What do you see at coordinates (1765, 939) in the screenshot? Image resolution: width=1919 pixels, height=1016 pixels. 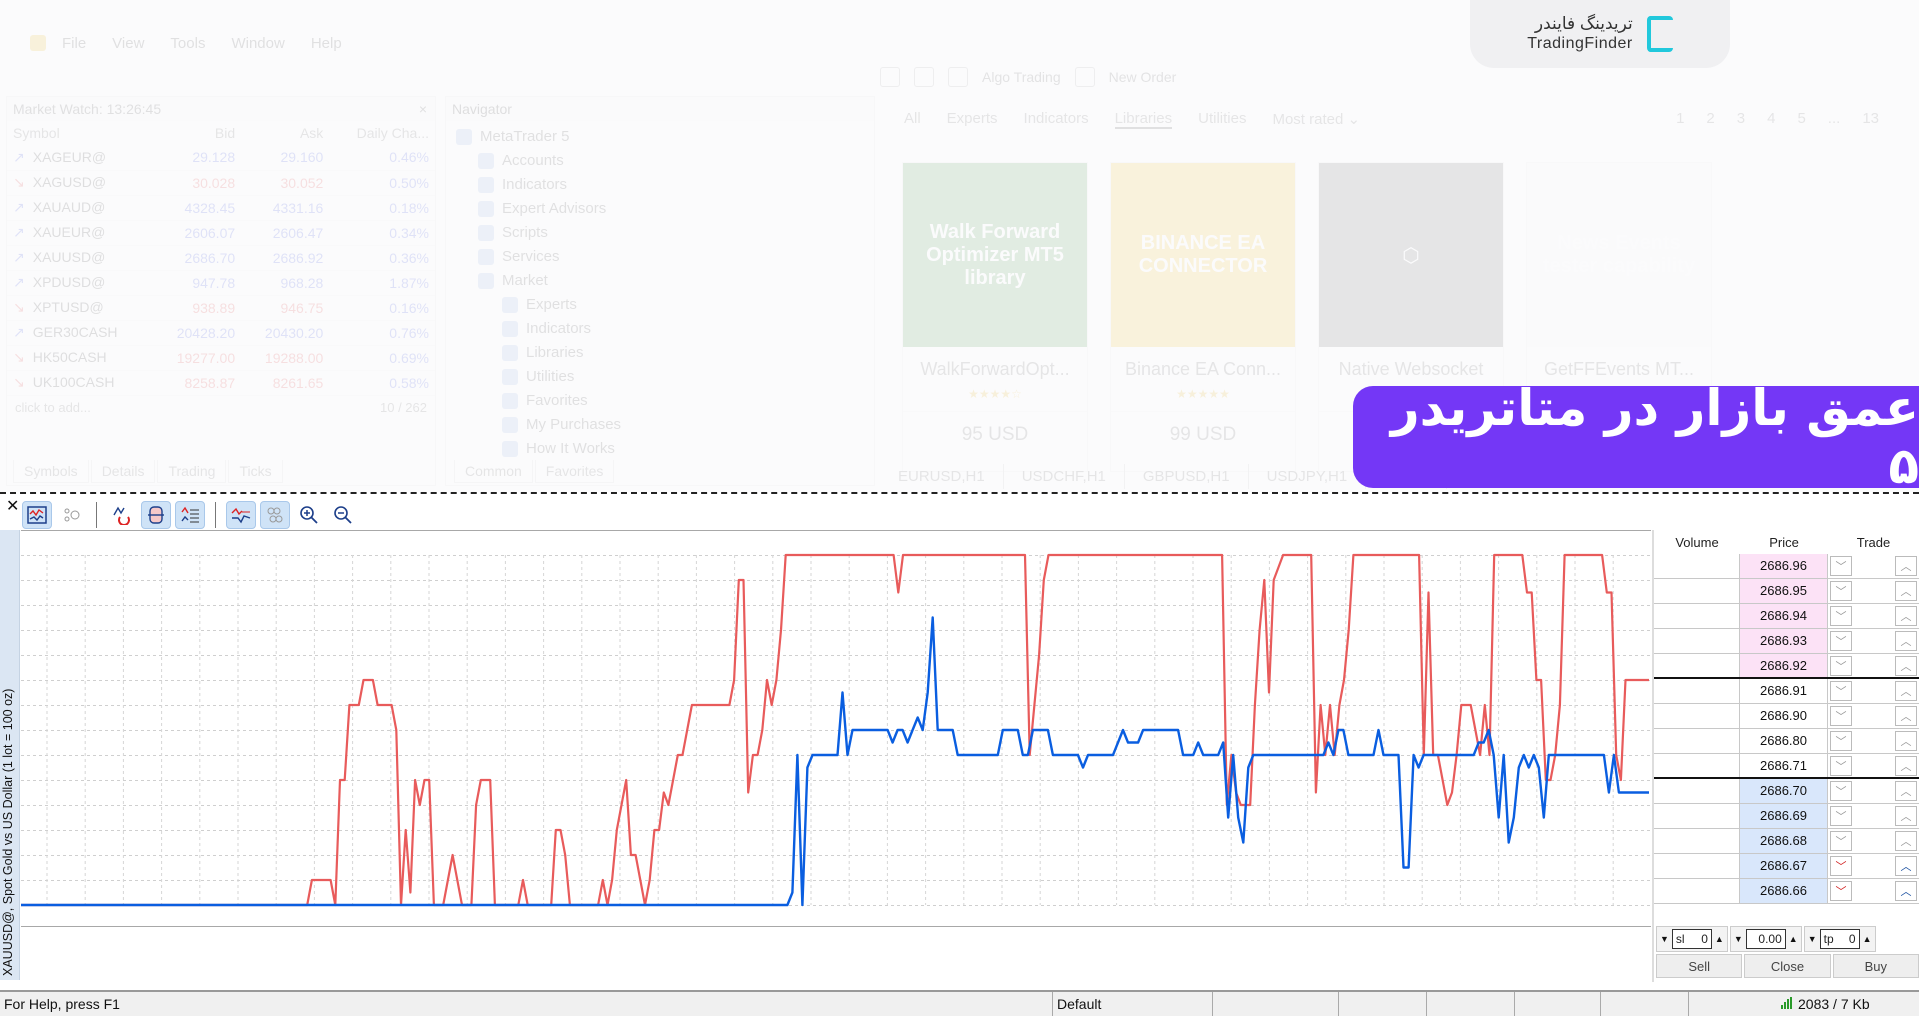 I see `volume-field: 0.00` at bounding box center [1765, 939].